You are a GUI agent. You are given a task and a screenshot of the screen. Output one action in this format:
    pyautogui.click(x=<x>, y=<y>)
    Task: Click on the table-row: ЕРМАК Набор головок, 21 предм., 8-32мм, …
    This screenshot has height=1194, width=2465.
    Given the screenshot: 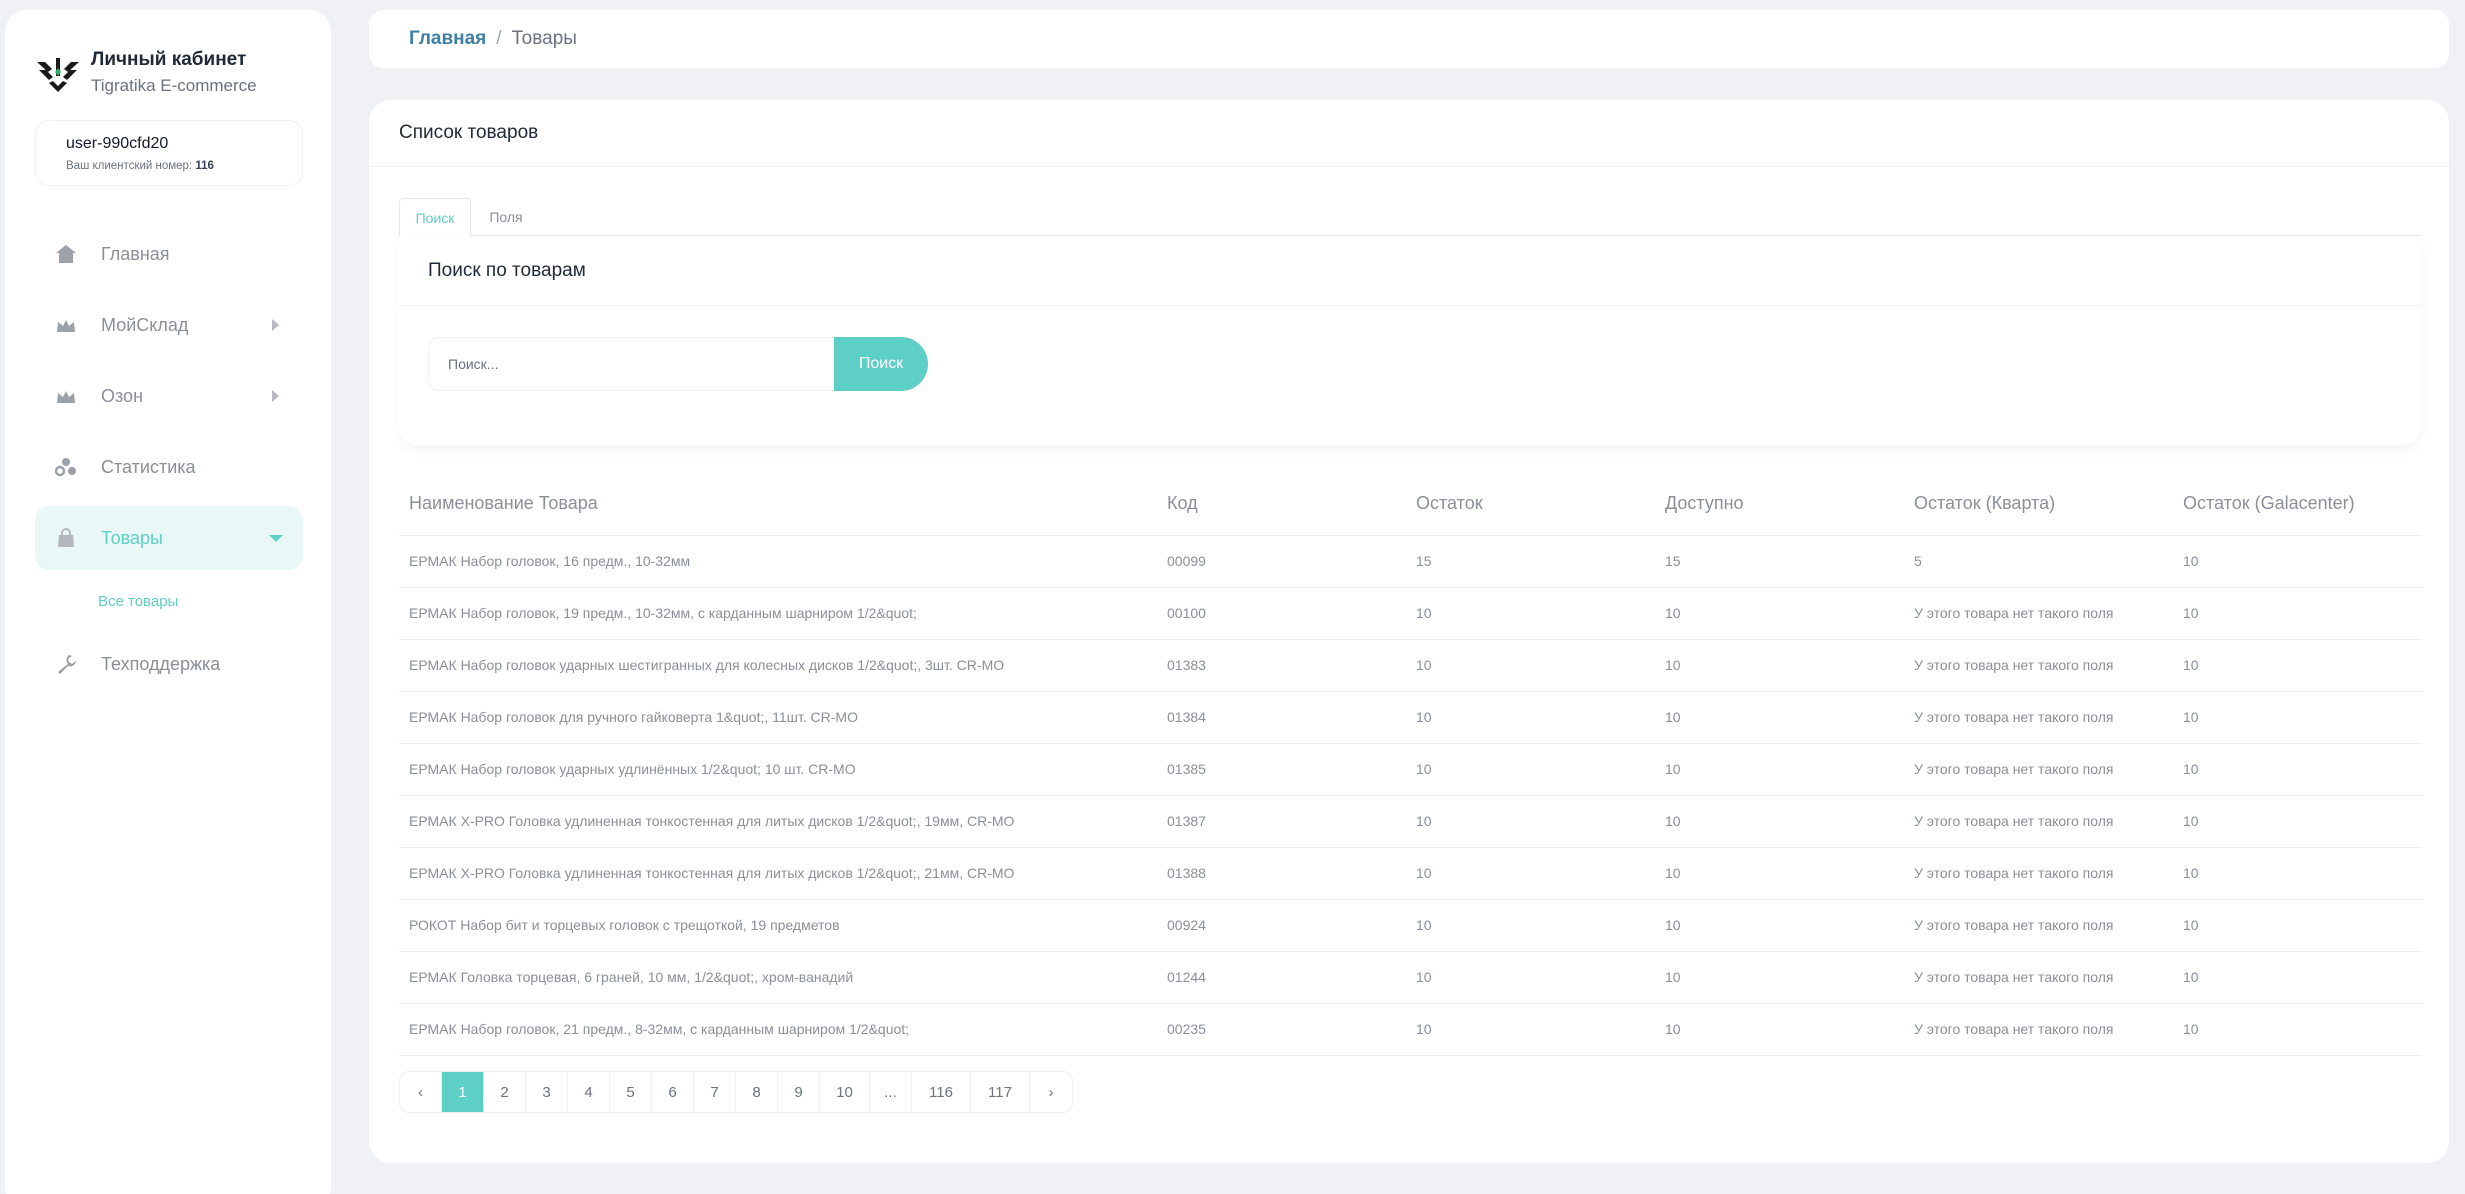 What is the action you would take?
    pyautogui.click(x=1410, y=1029)
    